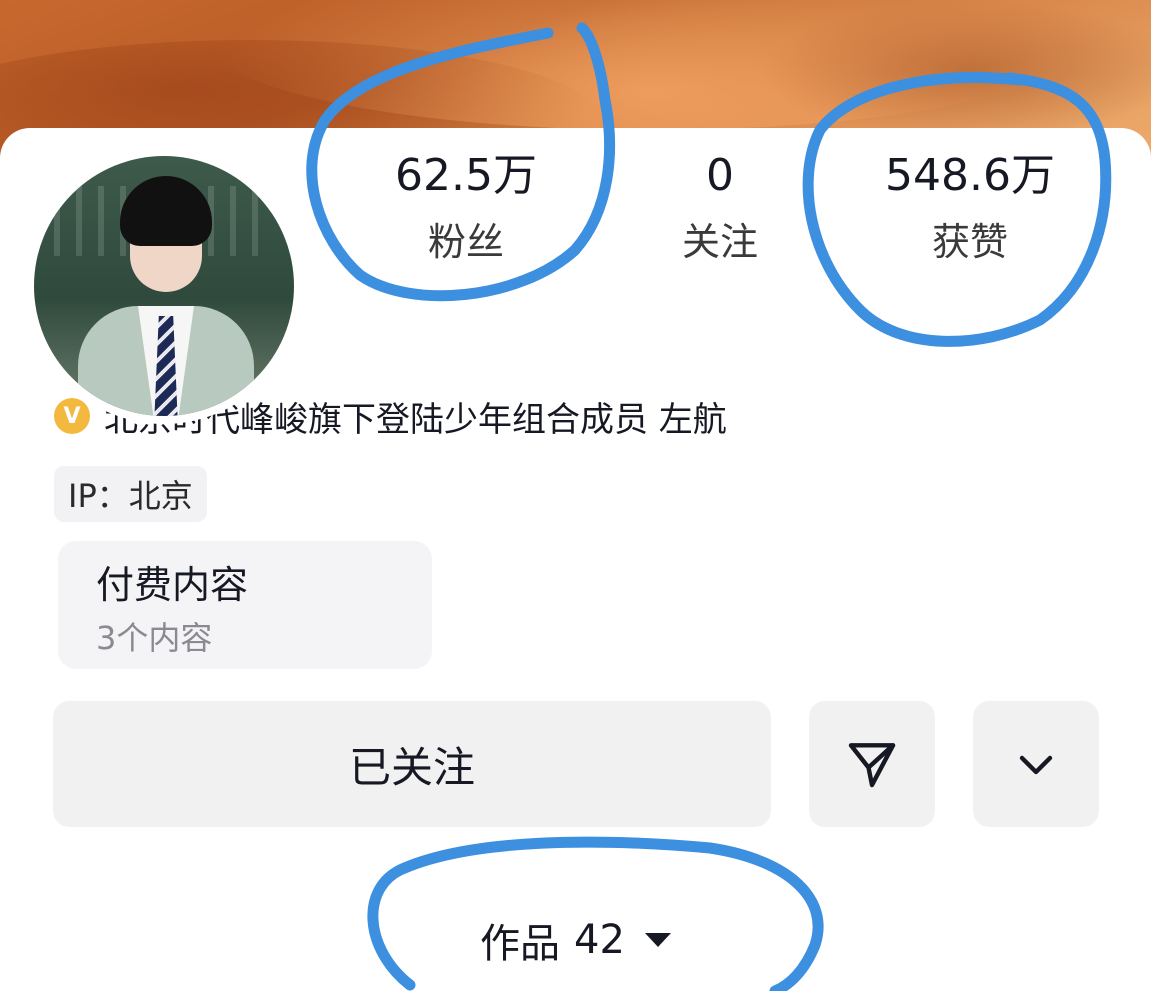 This screenshot has width=1151, height=991. I want to click on paid-content-title: 付费内容, so click(172, 585).